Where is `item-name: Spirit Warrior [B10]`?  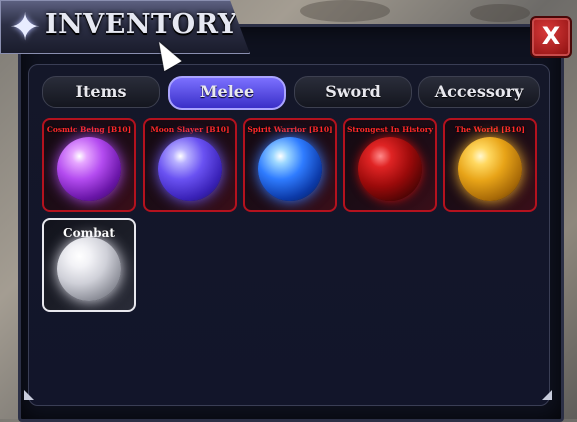
item-name: Spirit Warrior [B10] is located at coordinates (290, 129).